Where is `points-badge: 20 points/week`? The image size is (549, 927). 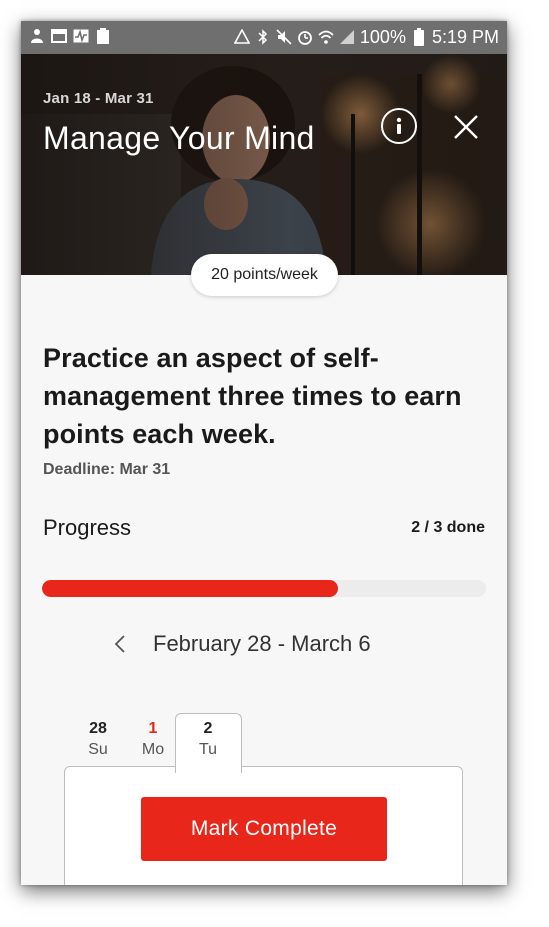 points-badge: 20 points/week is located at coordinates (264, 275).